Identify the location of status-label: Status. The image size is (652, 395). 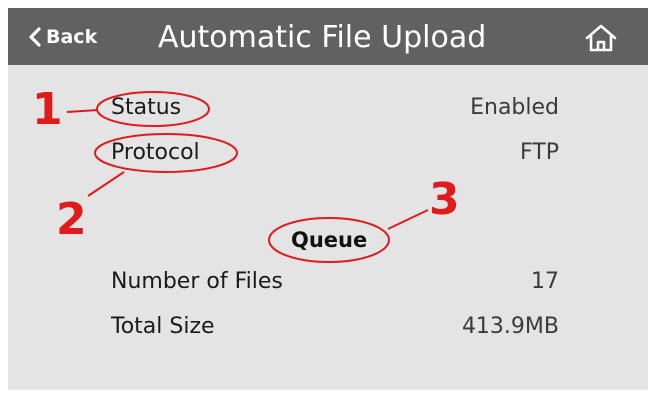
(146, 107).